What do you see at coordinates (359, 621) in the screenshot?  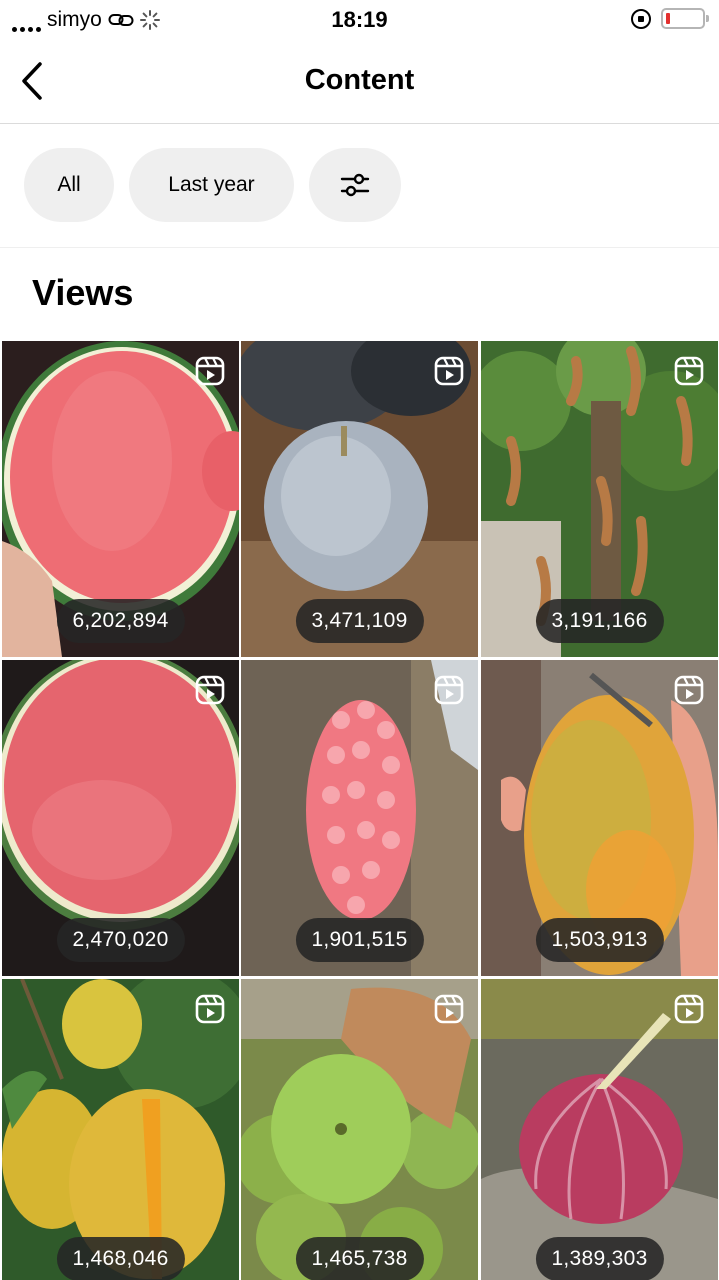 I see `view-count-badge: 3,471,109` at bounding box center [359, 621].